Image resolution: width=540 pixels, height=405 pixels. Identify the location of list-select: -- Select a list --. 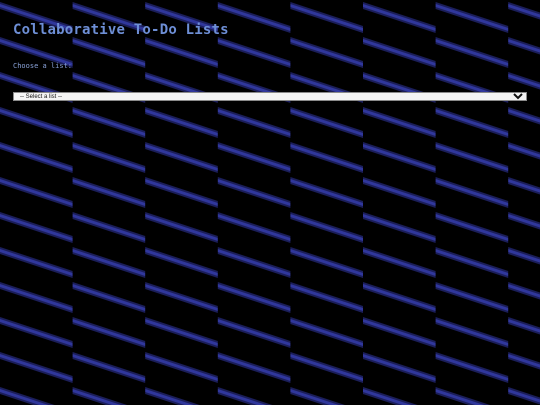
(270, 96).